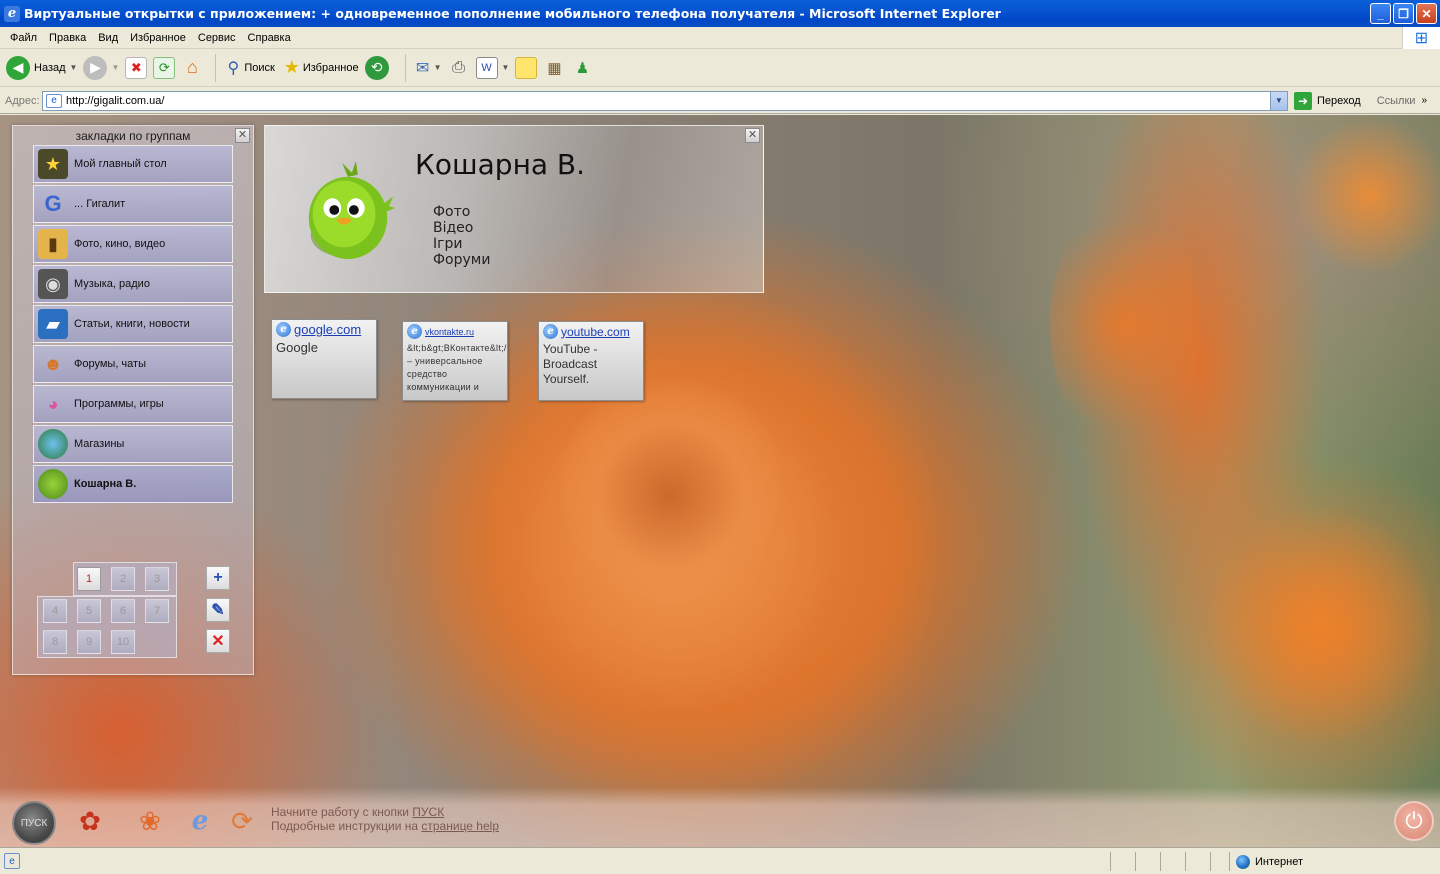 The height and width of the screenshot is (874, 1440). I want to click on profile-link-photo: Фото, so click(461, 212).